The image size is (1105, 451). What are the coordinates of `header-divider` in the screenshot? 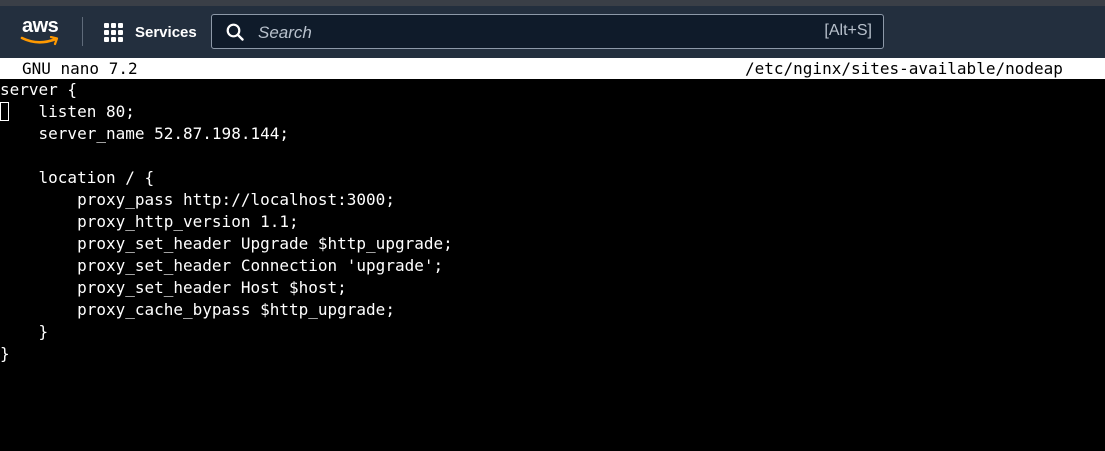 It's located at (82, 31).